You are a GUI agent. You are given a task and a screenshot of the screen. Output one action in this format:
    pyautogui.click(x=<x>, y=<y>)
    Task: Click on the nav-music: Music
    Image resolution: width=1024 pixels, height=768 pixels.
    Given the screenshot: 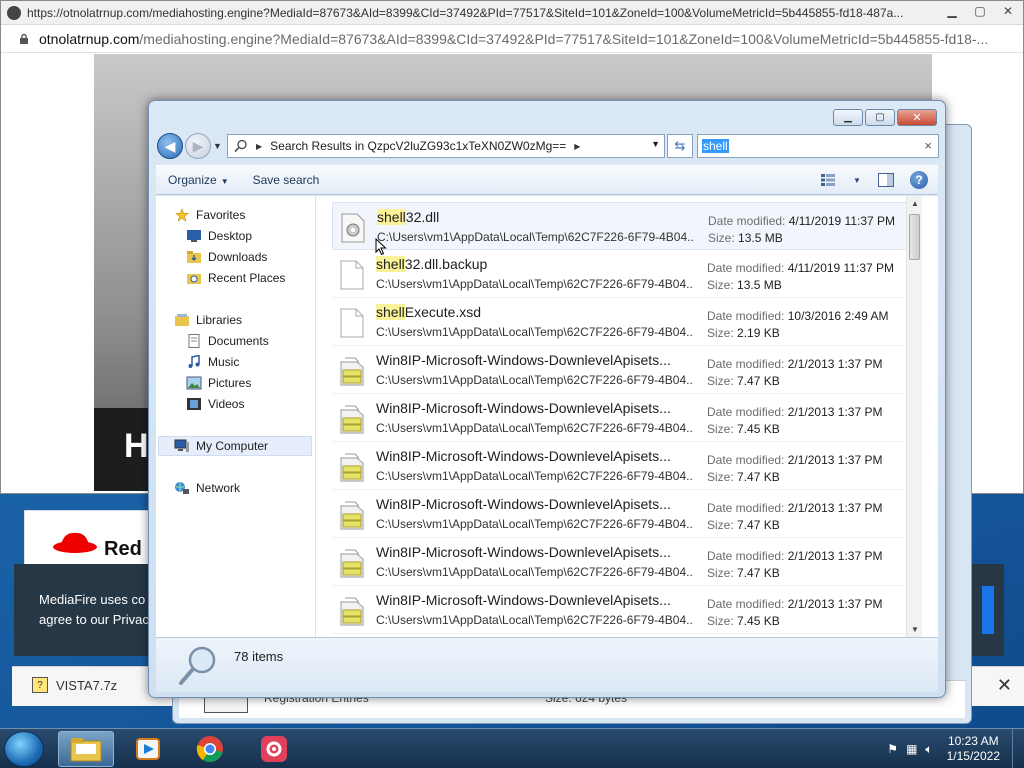 What is the action you would take?
    pyautogui.click(x=212, y=362)
    